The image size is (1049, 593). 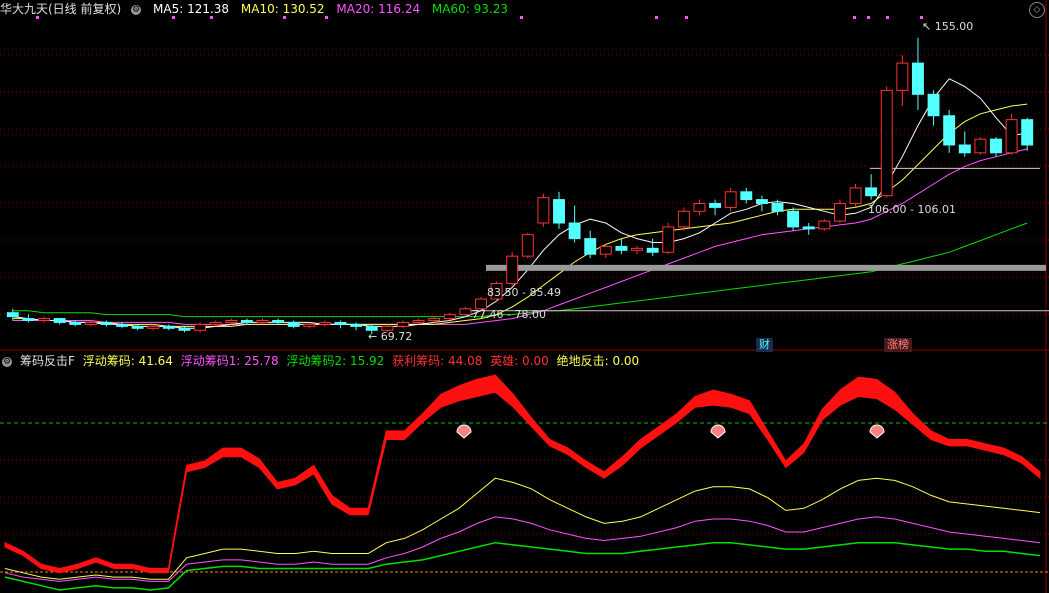 I want to click on chip-band, so click(x=766, y=267).